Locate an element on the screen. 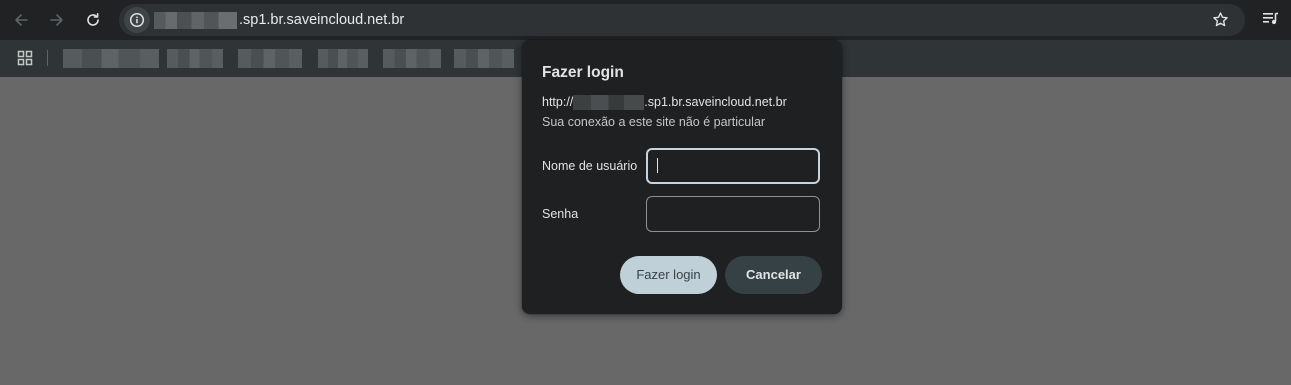  reload-button is located at coordinates (93, 20).